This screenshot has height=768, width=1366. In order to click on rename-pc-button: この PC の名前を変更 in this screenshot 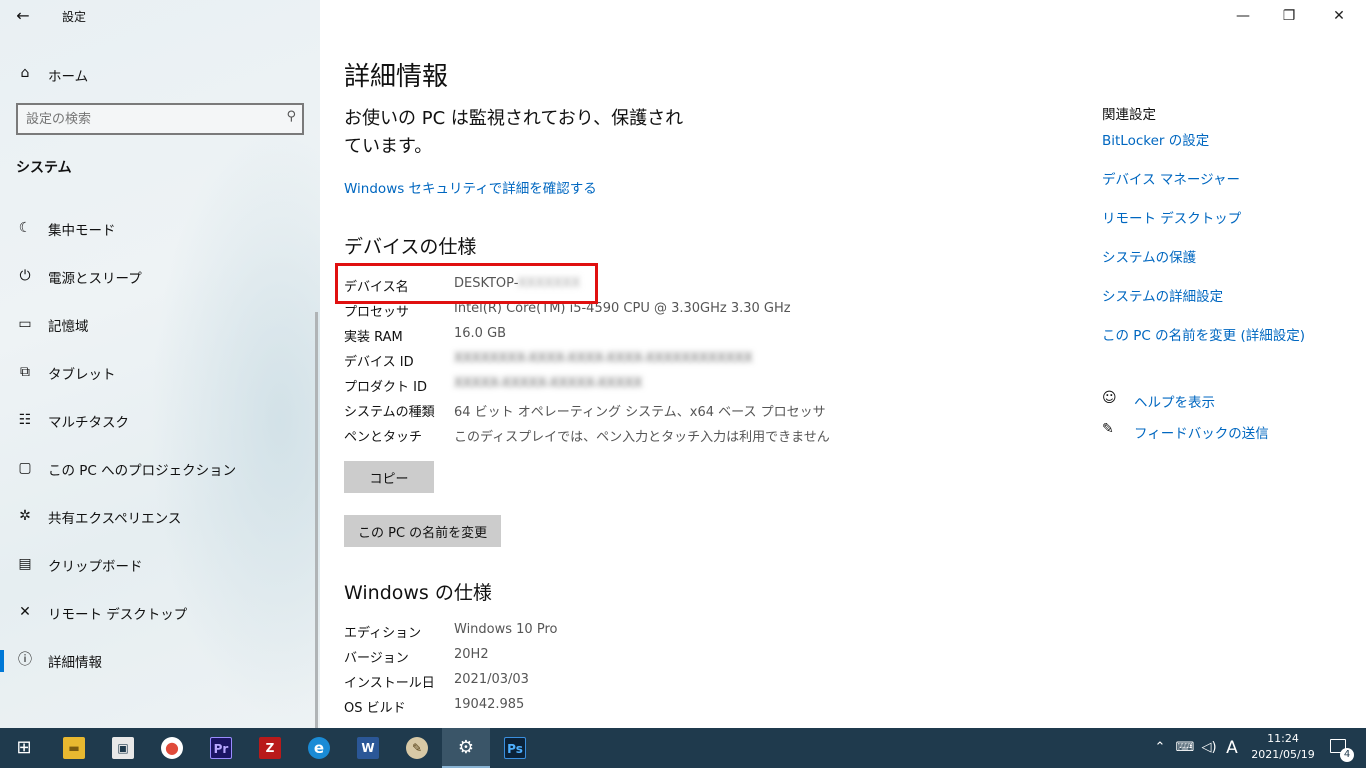, I will do `click(423, 531)`.